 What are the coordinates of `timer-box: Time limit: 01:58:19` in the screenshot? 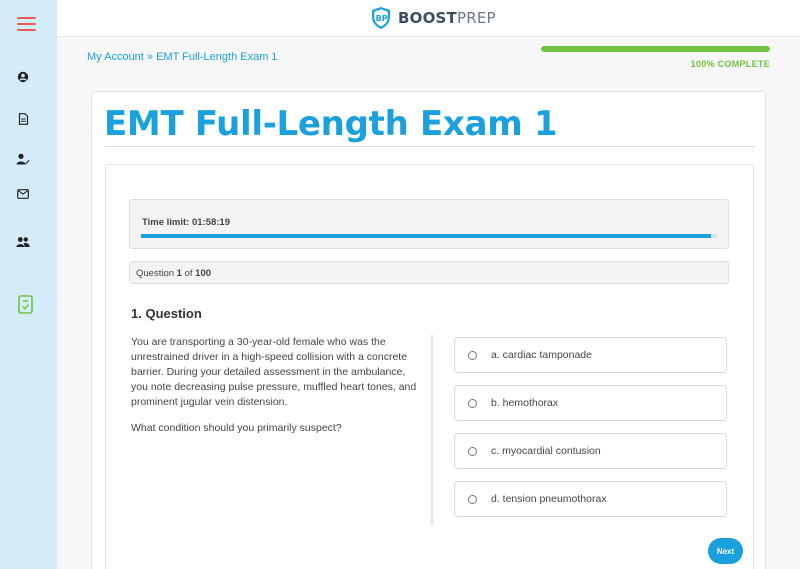 It's located at (429, 224).